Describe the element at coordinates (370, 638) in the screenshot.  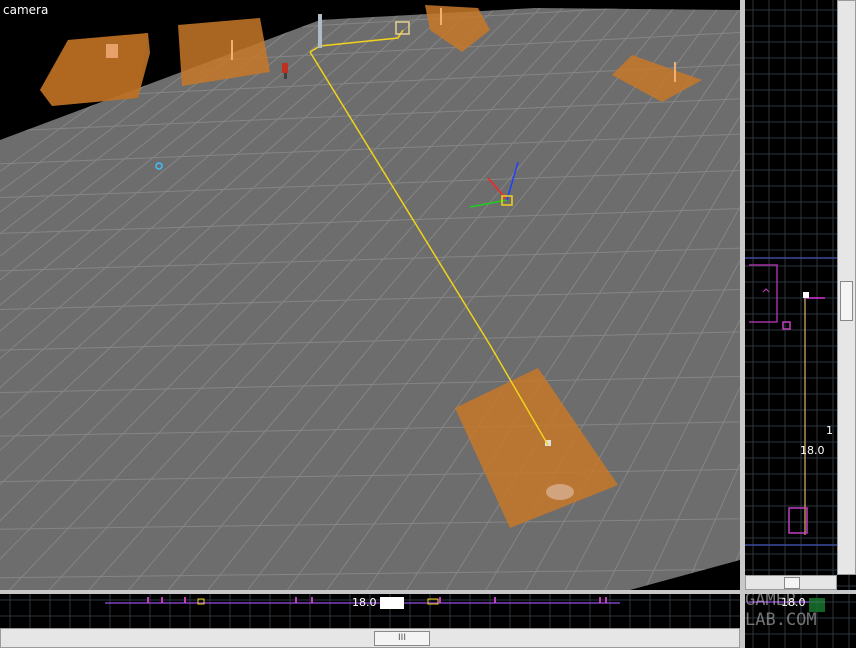
I see `bottom-horizontal-scrollbar: III` at that location.